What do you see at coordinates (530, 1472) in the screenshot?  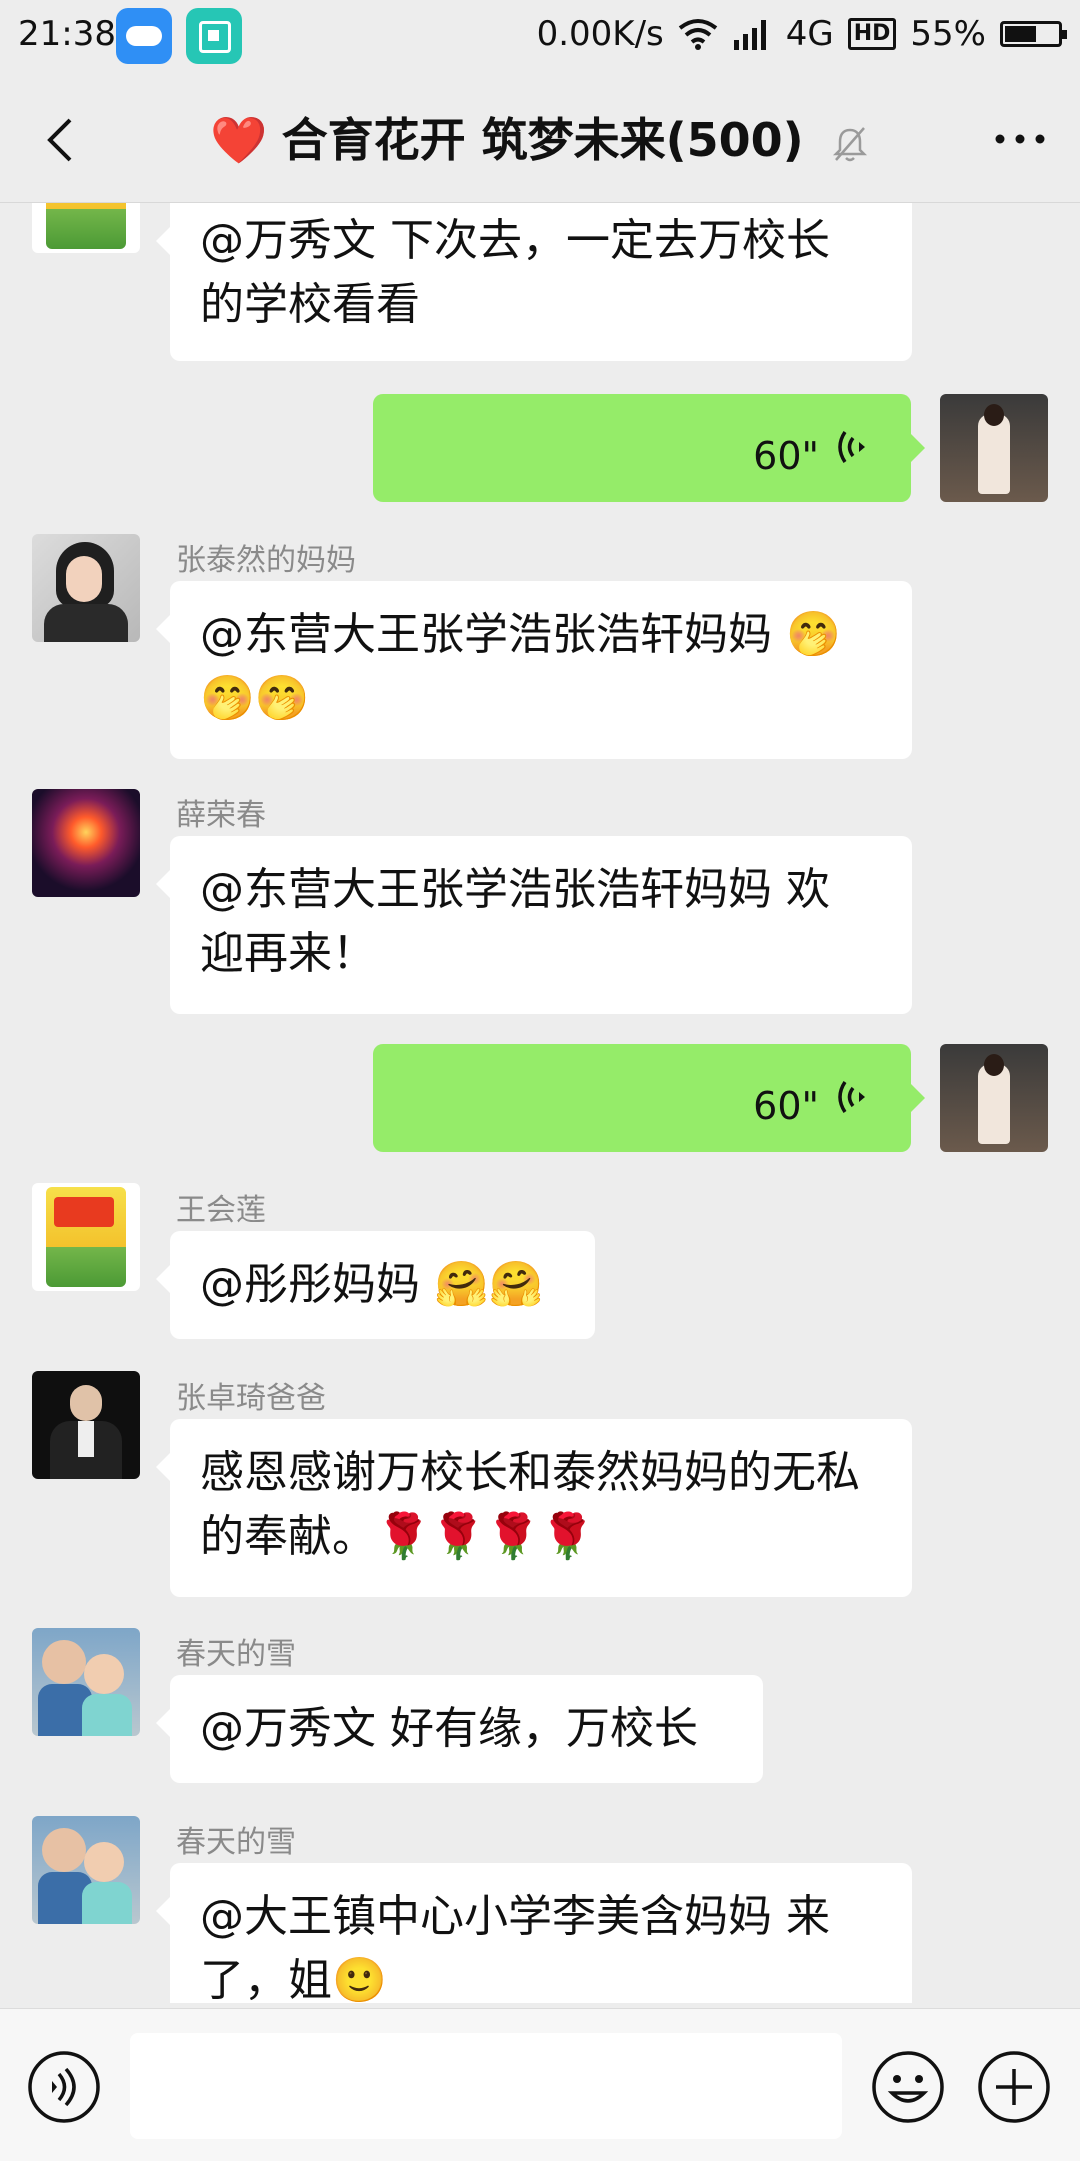 I see `message-text: 感恩感谢万校长和泰然妈妈的无私` at bounding box center [530, 1472].